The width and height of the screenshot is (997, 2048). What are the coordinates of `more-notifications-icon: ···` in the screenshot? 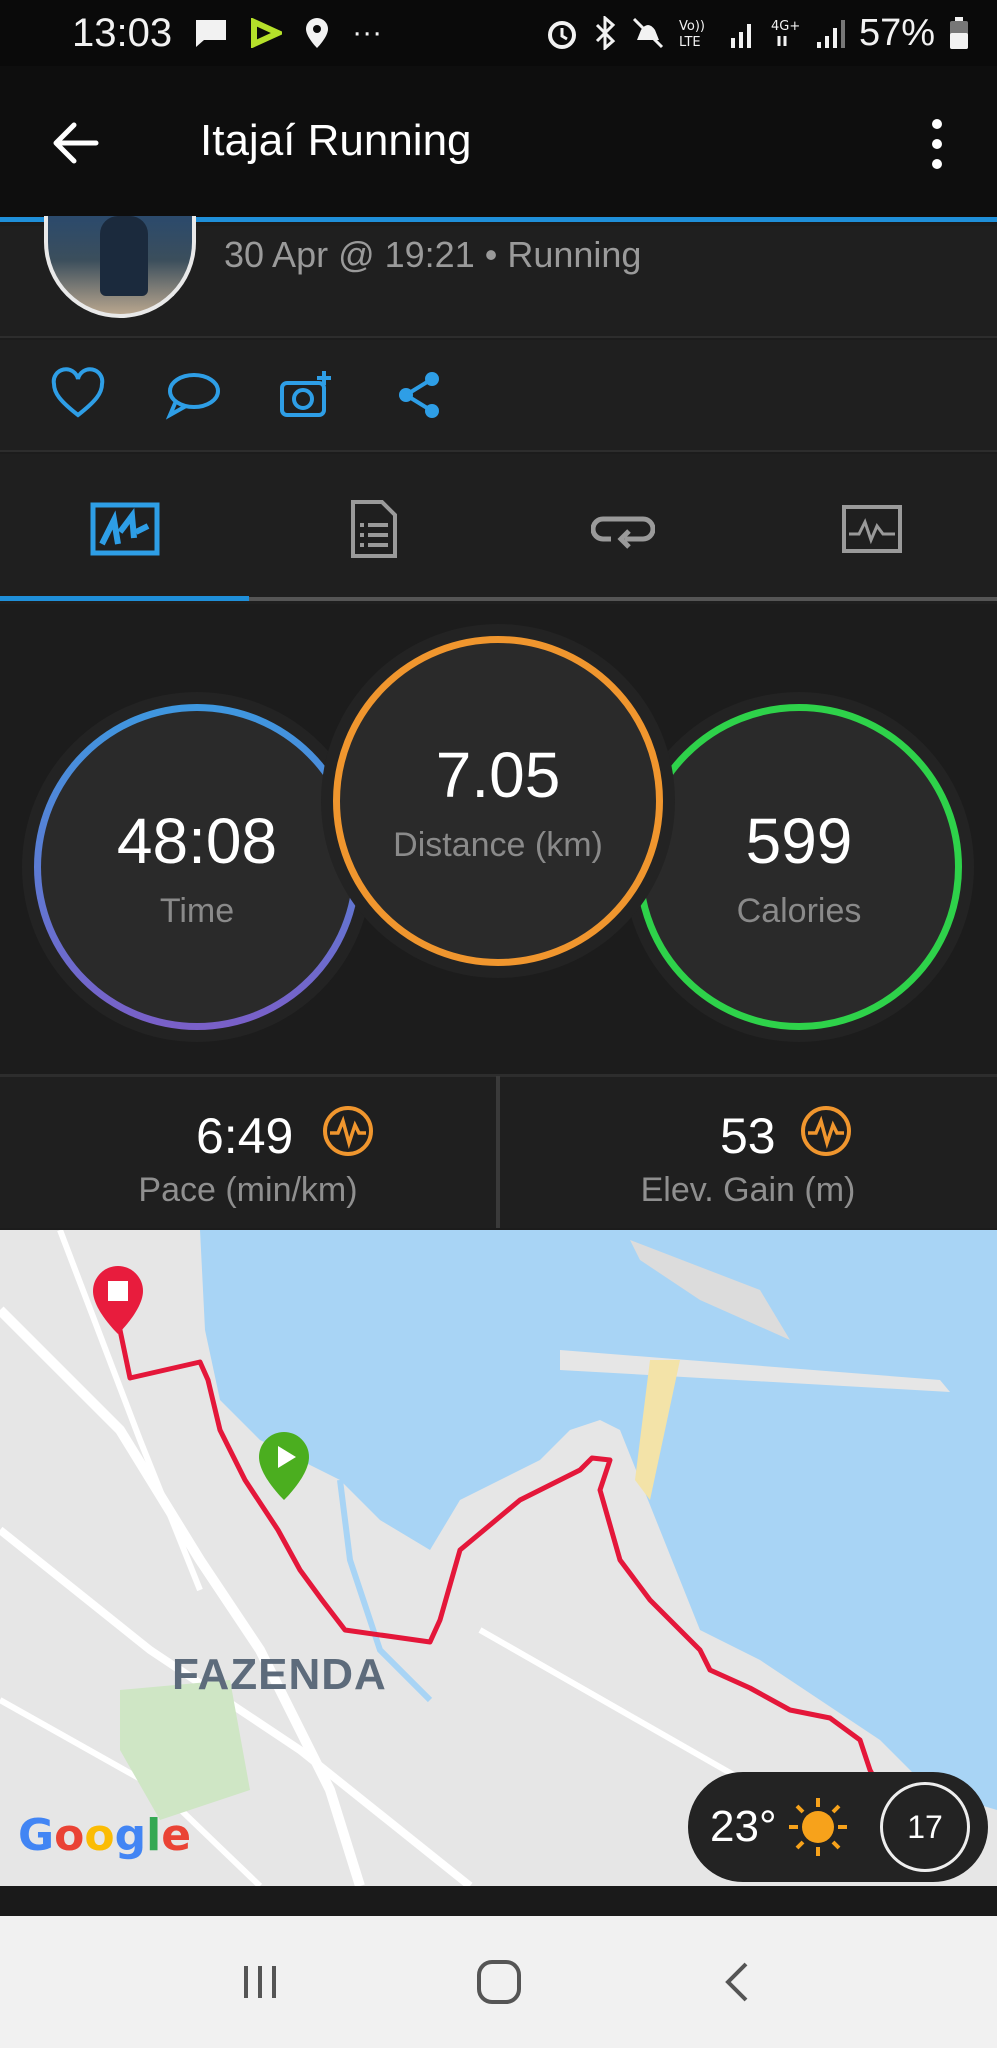 It's located at (367, 32).